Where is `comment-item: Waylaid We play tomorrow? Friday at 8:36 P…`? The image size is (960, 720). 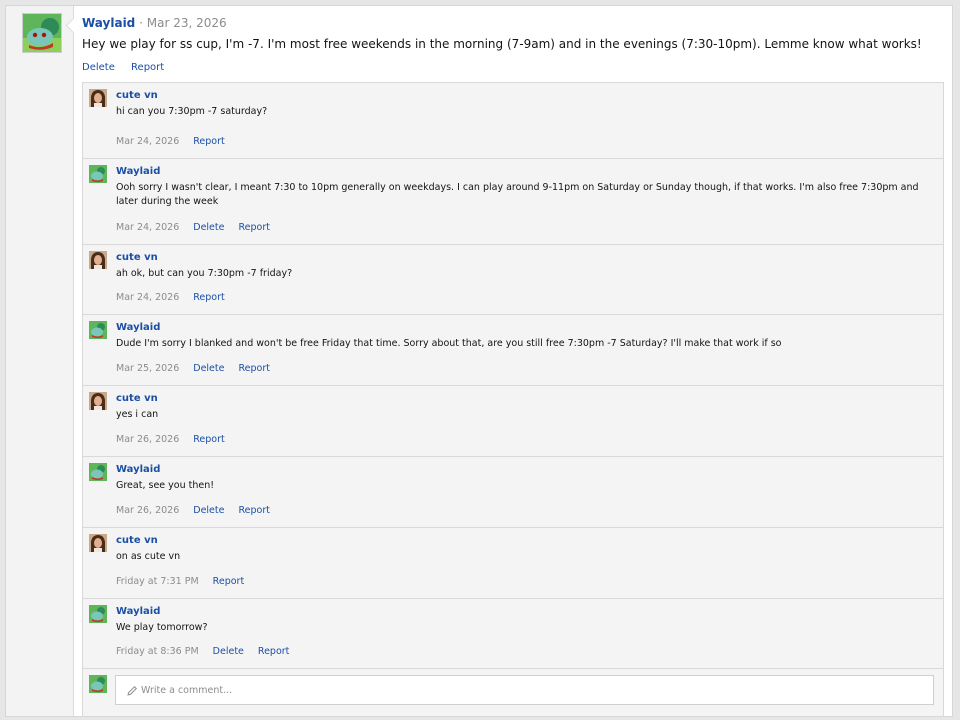
comment-item: Waylaid We play tomorrow? Friday at 8:36 P… is located at coordinates (513, 634).